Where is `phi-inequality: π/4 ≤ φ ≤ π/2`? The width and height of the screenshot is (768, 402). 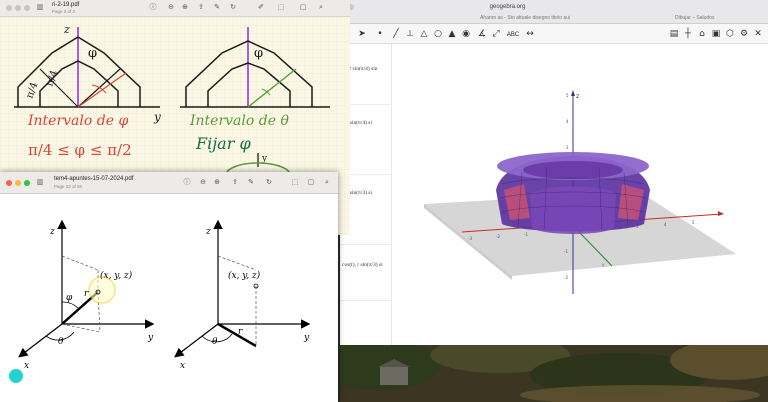 phi-inequality: π/4 ≤ φ ≤ π/2 is located at coordinates (80, 150).